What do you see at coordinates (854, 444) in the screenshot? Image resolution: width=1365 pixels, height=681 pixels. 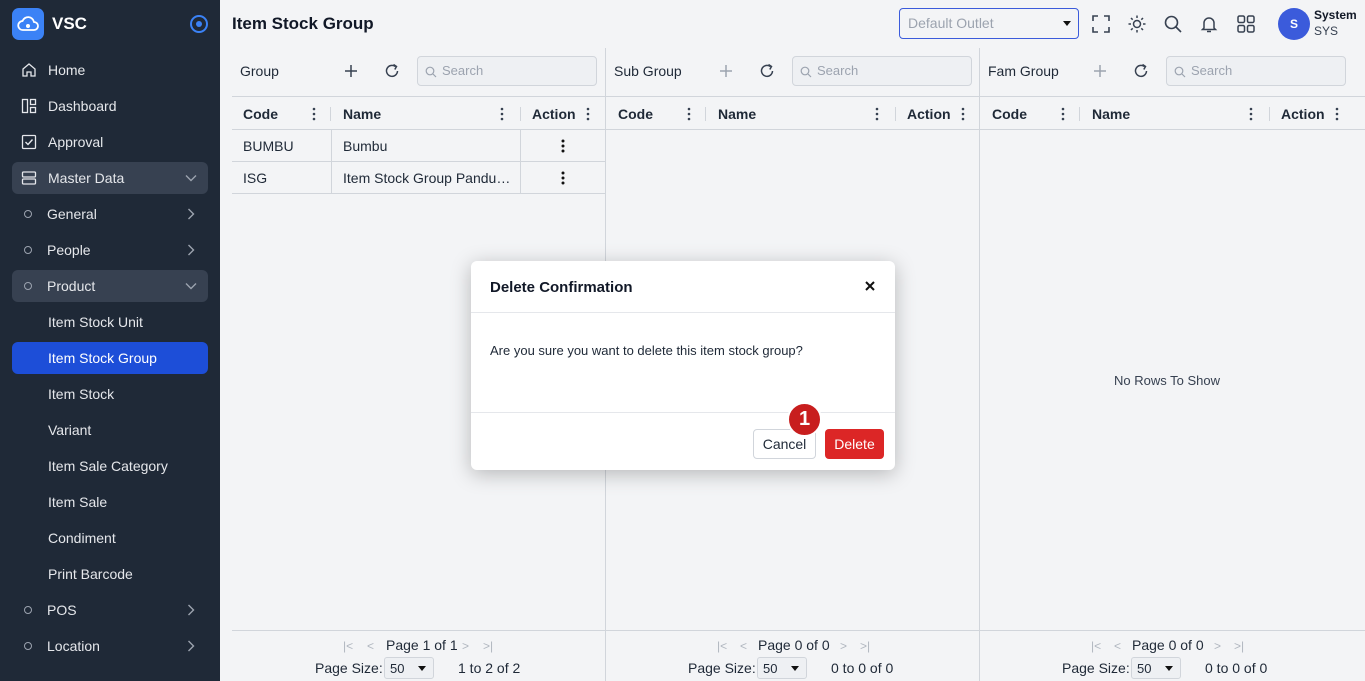 I see `delete-button: Delete` at bounding box center [854, 444].